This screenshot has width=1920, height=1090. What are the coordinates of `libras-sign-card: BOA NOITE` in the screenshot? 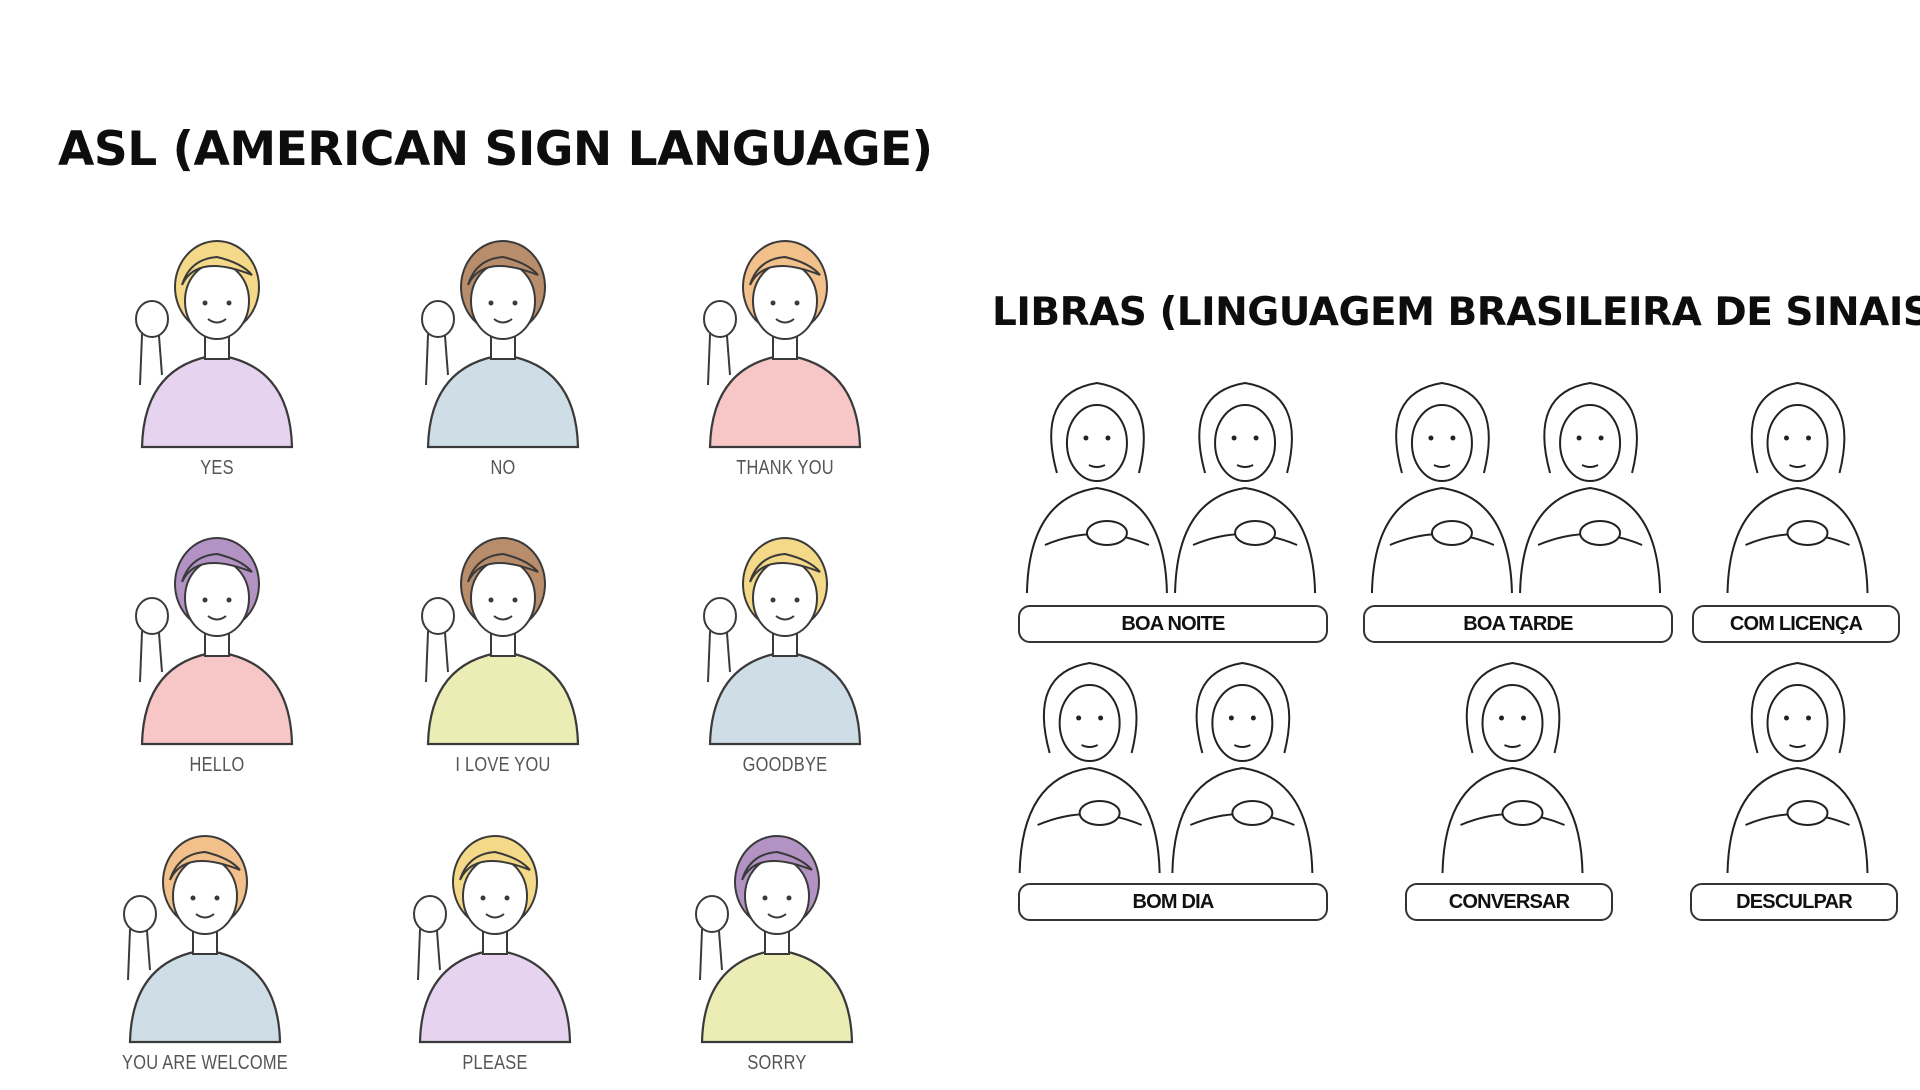 It's located at (1171, 510).